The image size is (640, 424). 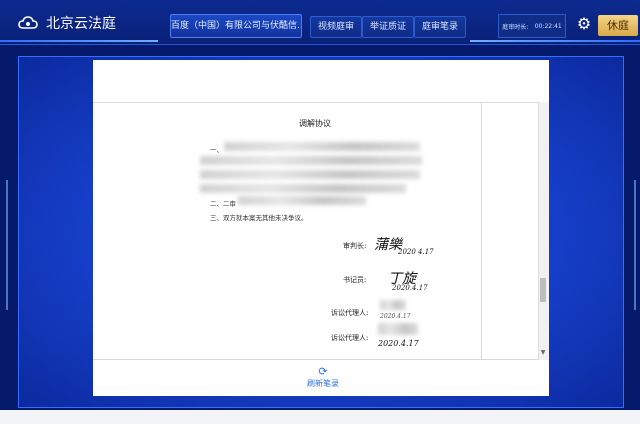 What do you see at coordinates (532, 26) in the screenshot?
I see `trial-timer: 庭审时长: 00:22:41` at bounding box center [532, 26].